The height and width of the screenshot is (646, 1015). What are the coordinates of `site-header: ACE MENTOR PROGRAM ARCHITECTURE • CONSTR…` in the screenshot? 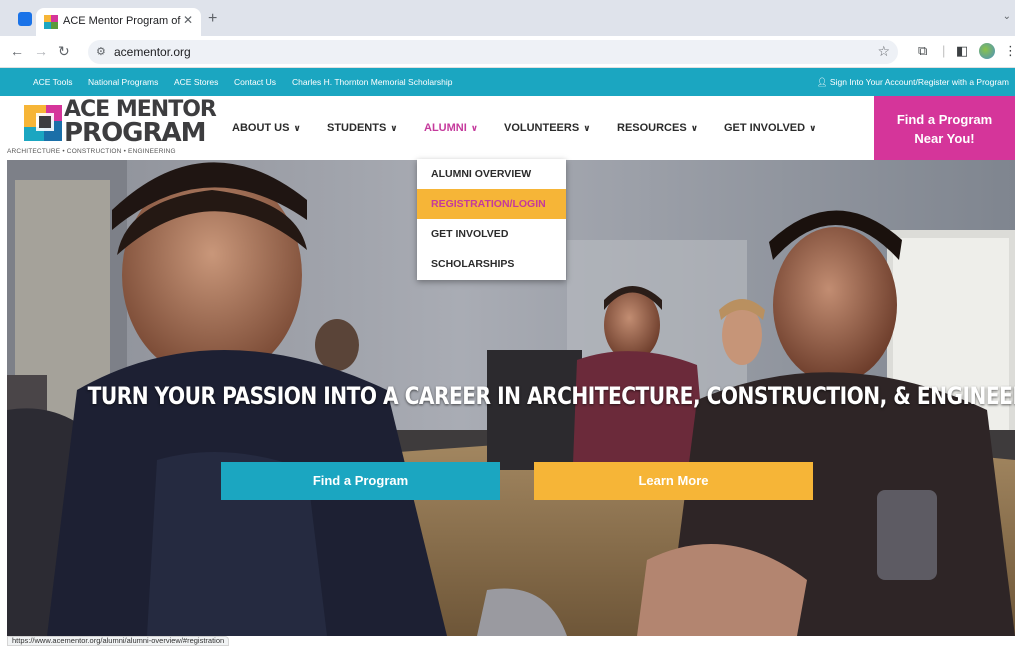 It's located at (507, 128).